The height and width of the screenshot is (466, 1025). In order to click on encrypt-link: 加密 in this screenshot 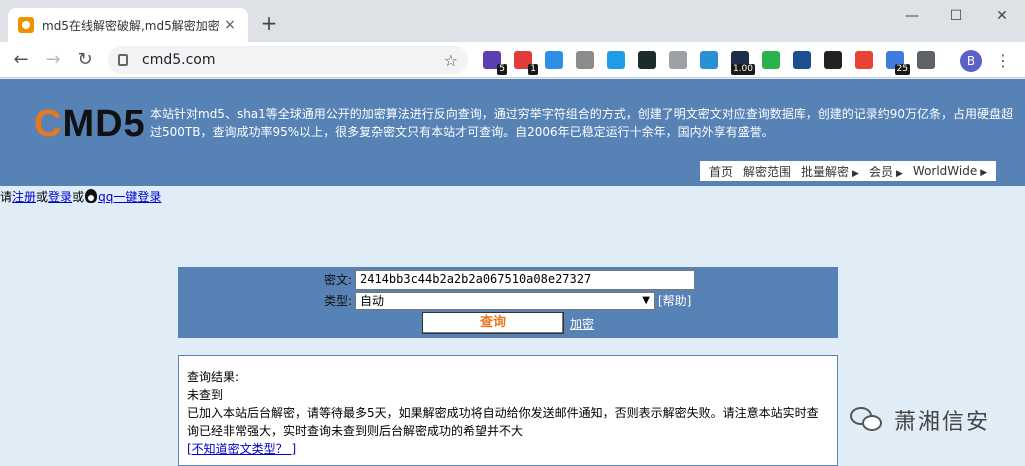, I will do `click(582, 323)`.